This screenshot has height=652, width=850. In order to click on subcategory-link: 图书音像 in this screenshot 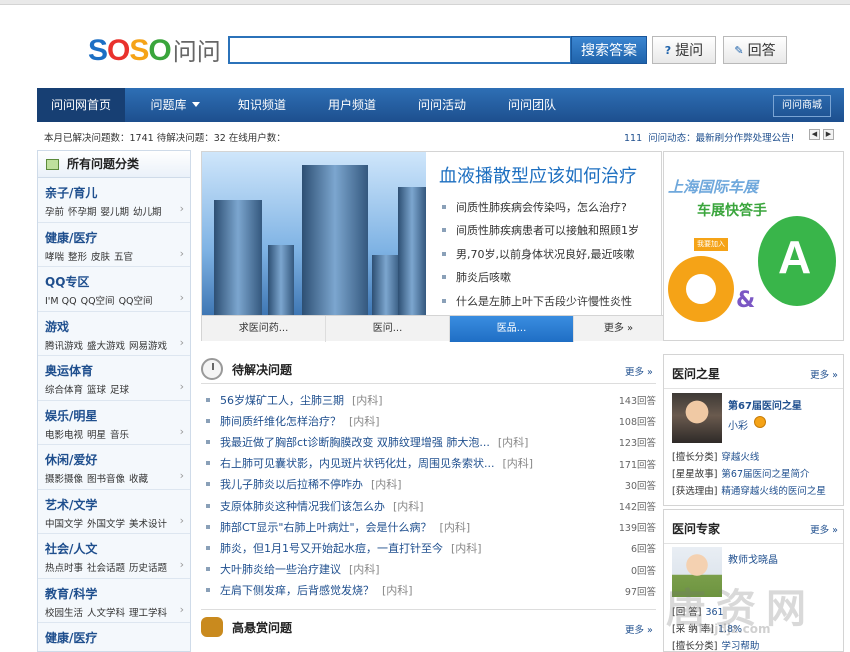, I will do `click(106, 479)`.